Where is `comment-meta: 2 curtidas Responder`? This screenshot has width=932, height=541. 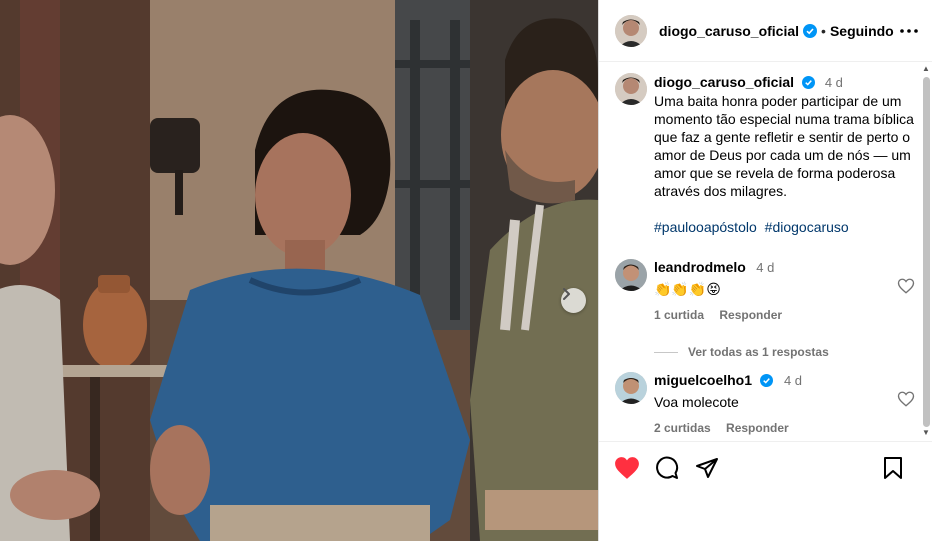 comment-meta: 2 curtidas Responder is located at coordinates (764, 428).